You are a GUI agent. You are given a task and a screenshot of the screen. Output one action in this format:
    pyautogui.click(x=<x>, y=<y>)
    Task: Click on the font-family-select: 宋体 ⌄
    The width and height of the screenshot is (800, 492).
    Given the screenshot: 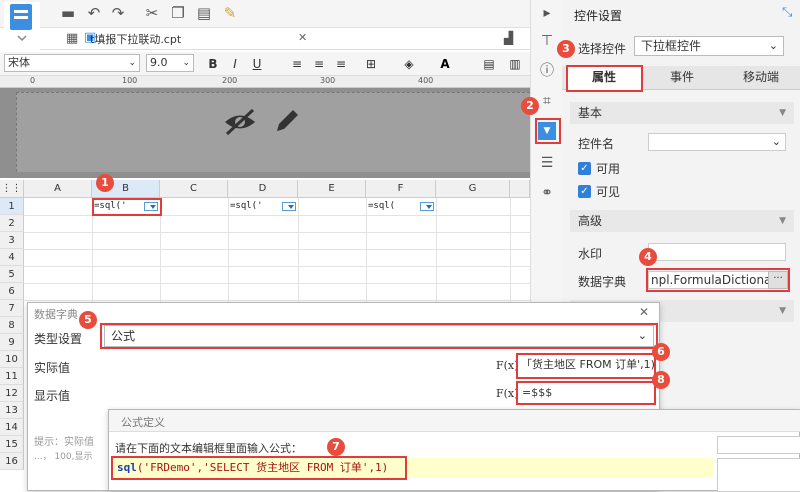 What is the action you would take?
    pyautogui.click(x=72, y=63)
    